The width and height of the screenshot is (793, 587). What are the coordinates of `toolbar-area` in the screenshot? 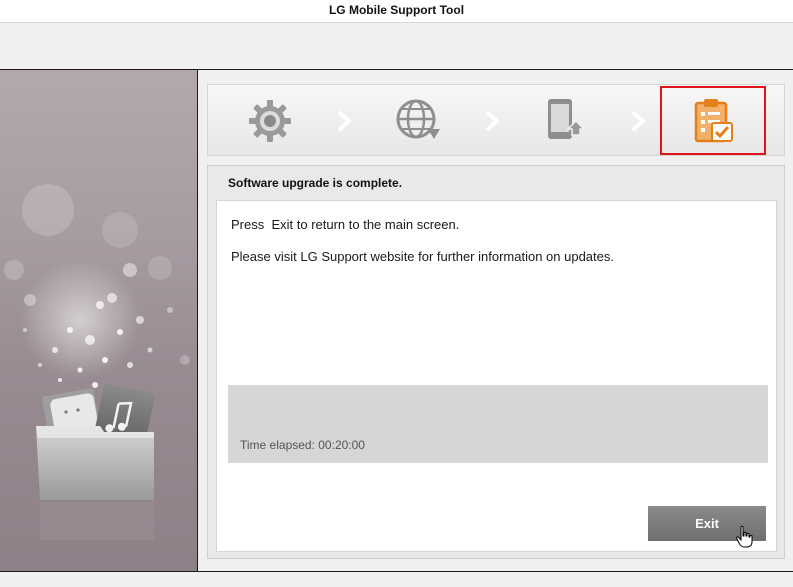 It's located at (396, 46).